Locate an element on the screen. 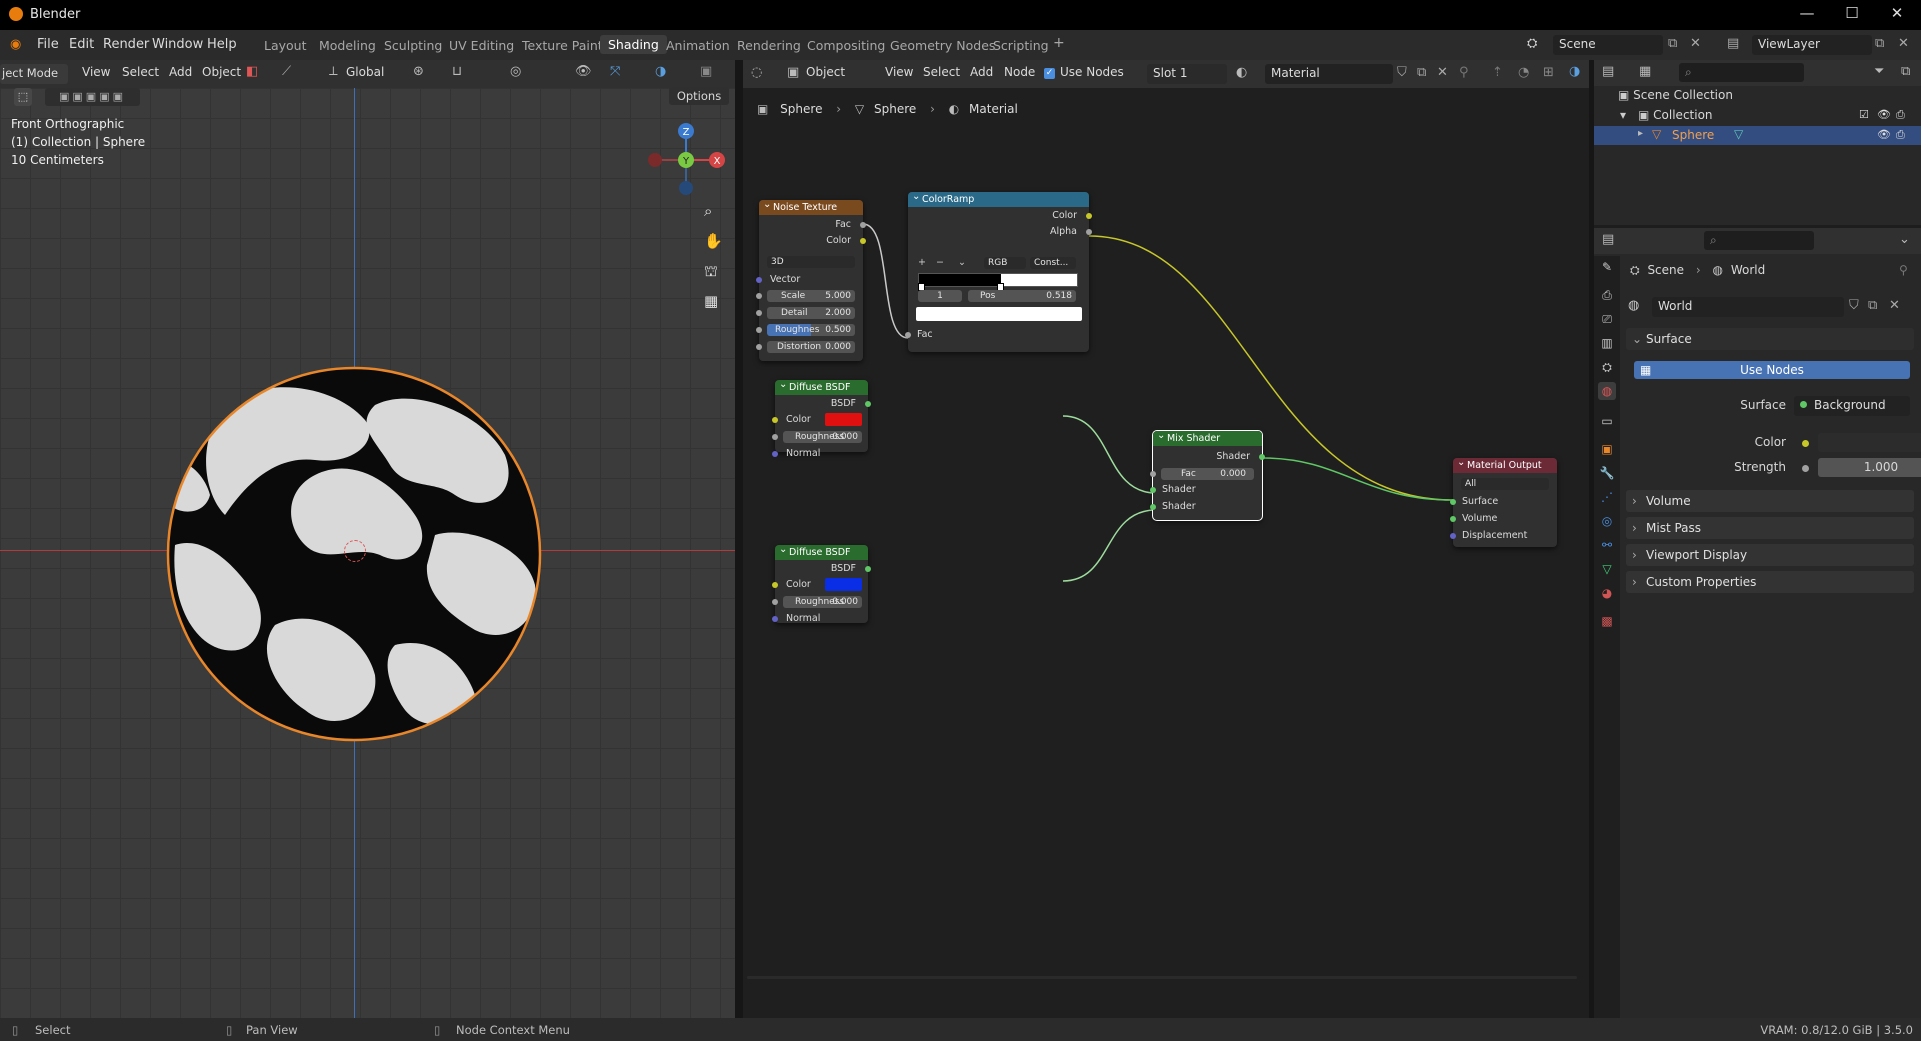 Image resolution: width=1921 pixels, height=1041 pixels. view-layer-tab-icon: ▥ is located at coordinates (1607, 343).